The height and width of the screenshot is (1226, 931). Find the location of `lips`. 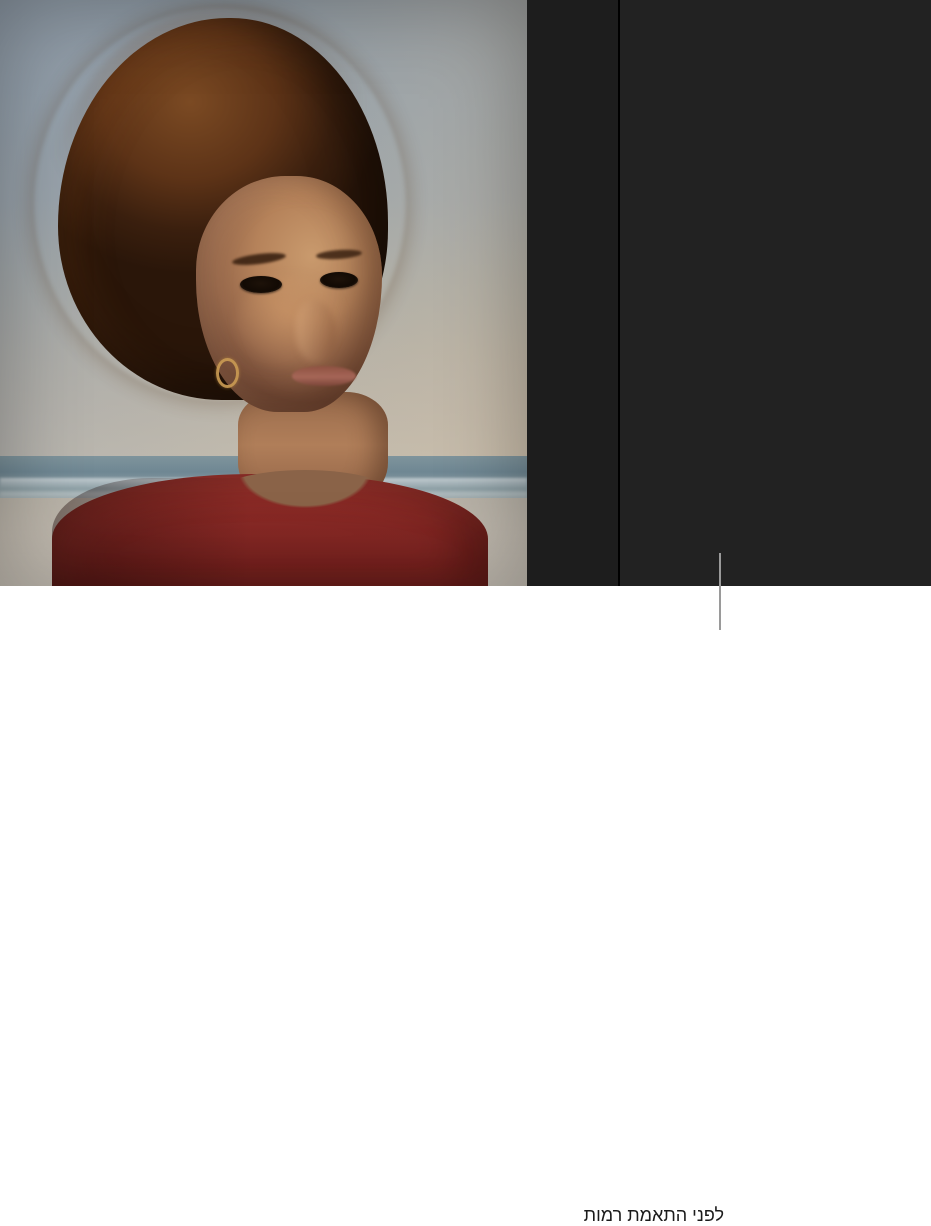

lips is located at coordinates (324, 376).